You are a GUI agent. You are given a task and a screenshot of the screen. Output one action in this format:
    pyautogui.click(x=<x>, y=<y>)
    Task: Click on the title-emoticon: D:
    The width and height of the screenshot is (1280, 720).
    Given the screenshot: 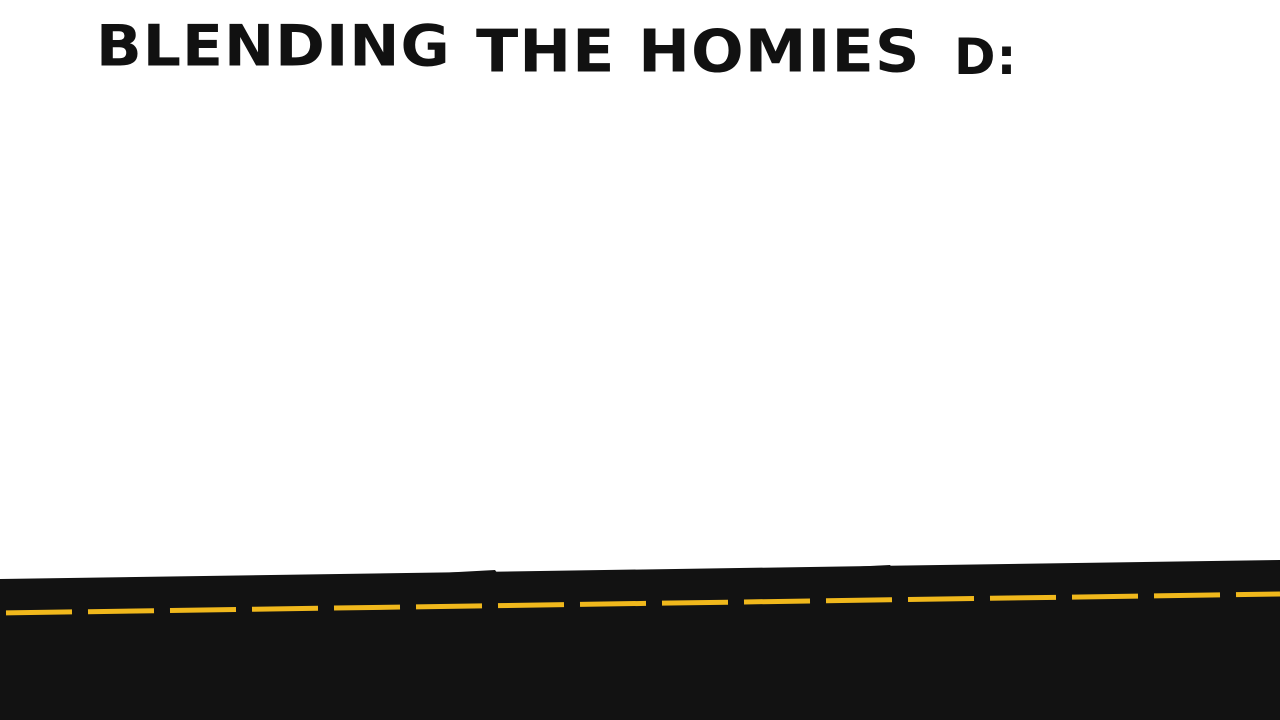 What is the action you would take?
    pyautogui.click(x=986, y=57)
    